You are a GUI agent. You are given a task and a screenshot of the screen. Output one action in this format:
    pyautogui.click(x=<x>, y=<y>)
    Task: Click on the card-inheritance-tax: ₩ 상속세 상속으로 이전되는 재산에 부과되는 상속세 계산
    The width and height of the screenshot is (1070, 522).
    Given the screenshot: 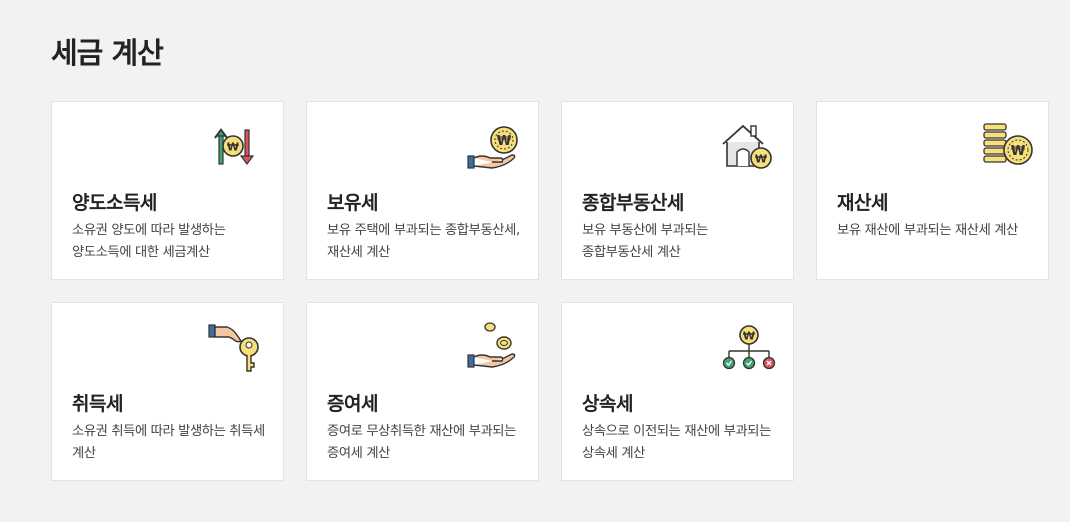 What is the action you would take?
    pyautogui.click(x=677, y=391)
    